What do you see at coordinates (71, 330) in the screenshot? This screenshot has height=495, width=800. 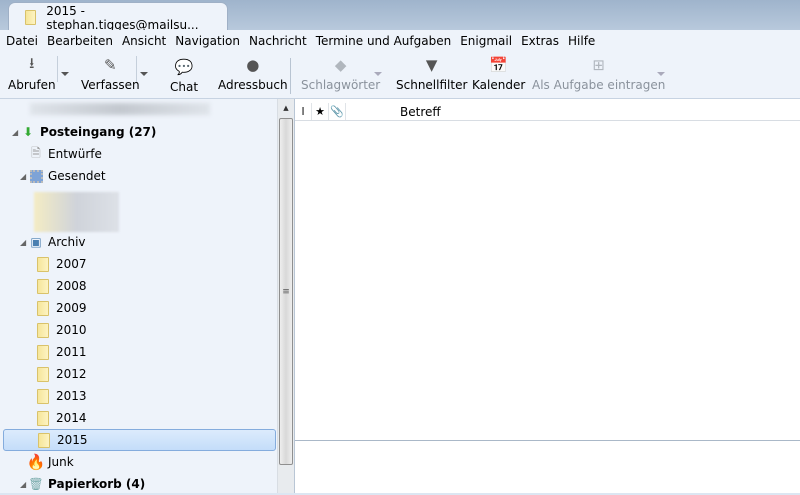 I see `folder-label: 2010` at bounding box center [71, 330].